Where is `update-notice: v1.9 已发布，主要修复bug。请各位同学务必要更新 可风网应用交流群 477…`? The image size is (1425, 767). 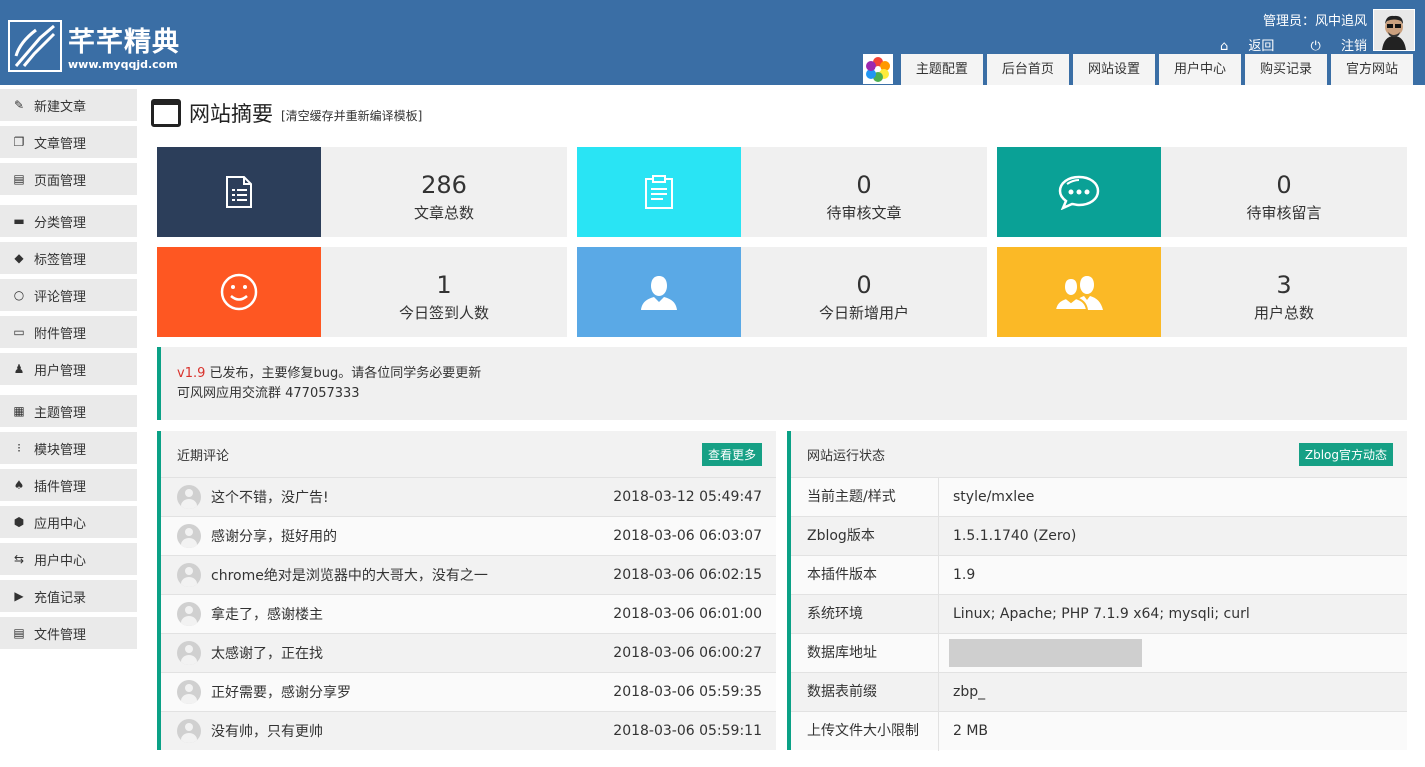 update-notice: v1.9 已发布，主要修复bug。请各位同学务必要更新 可风网应用交流群 477… is located at coordinates (782, 383).